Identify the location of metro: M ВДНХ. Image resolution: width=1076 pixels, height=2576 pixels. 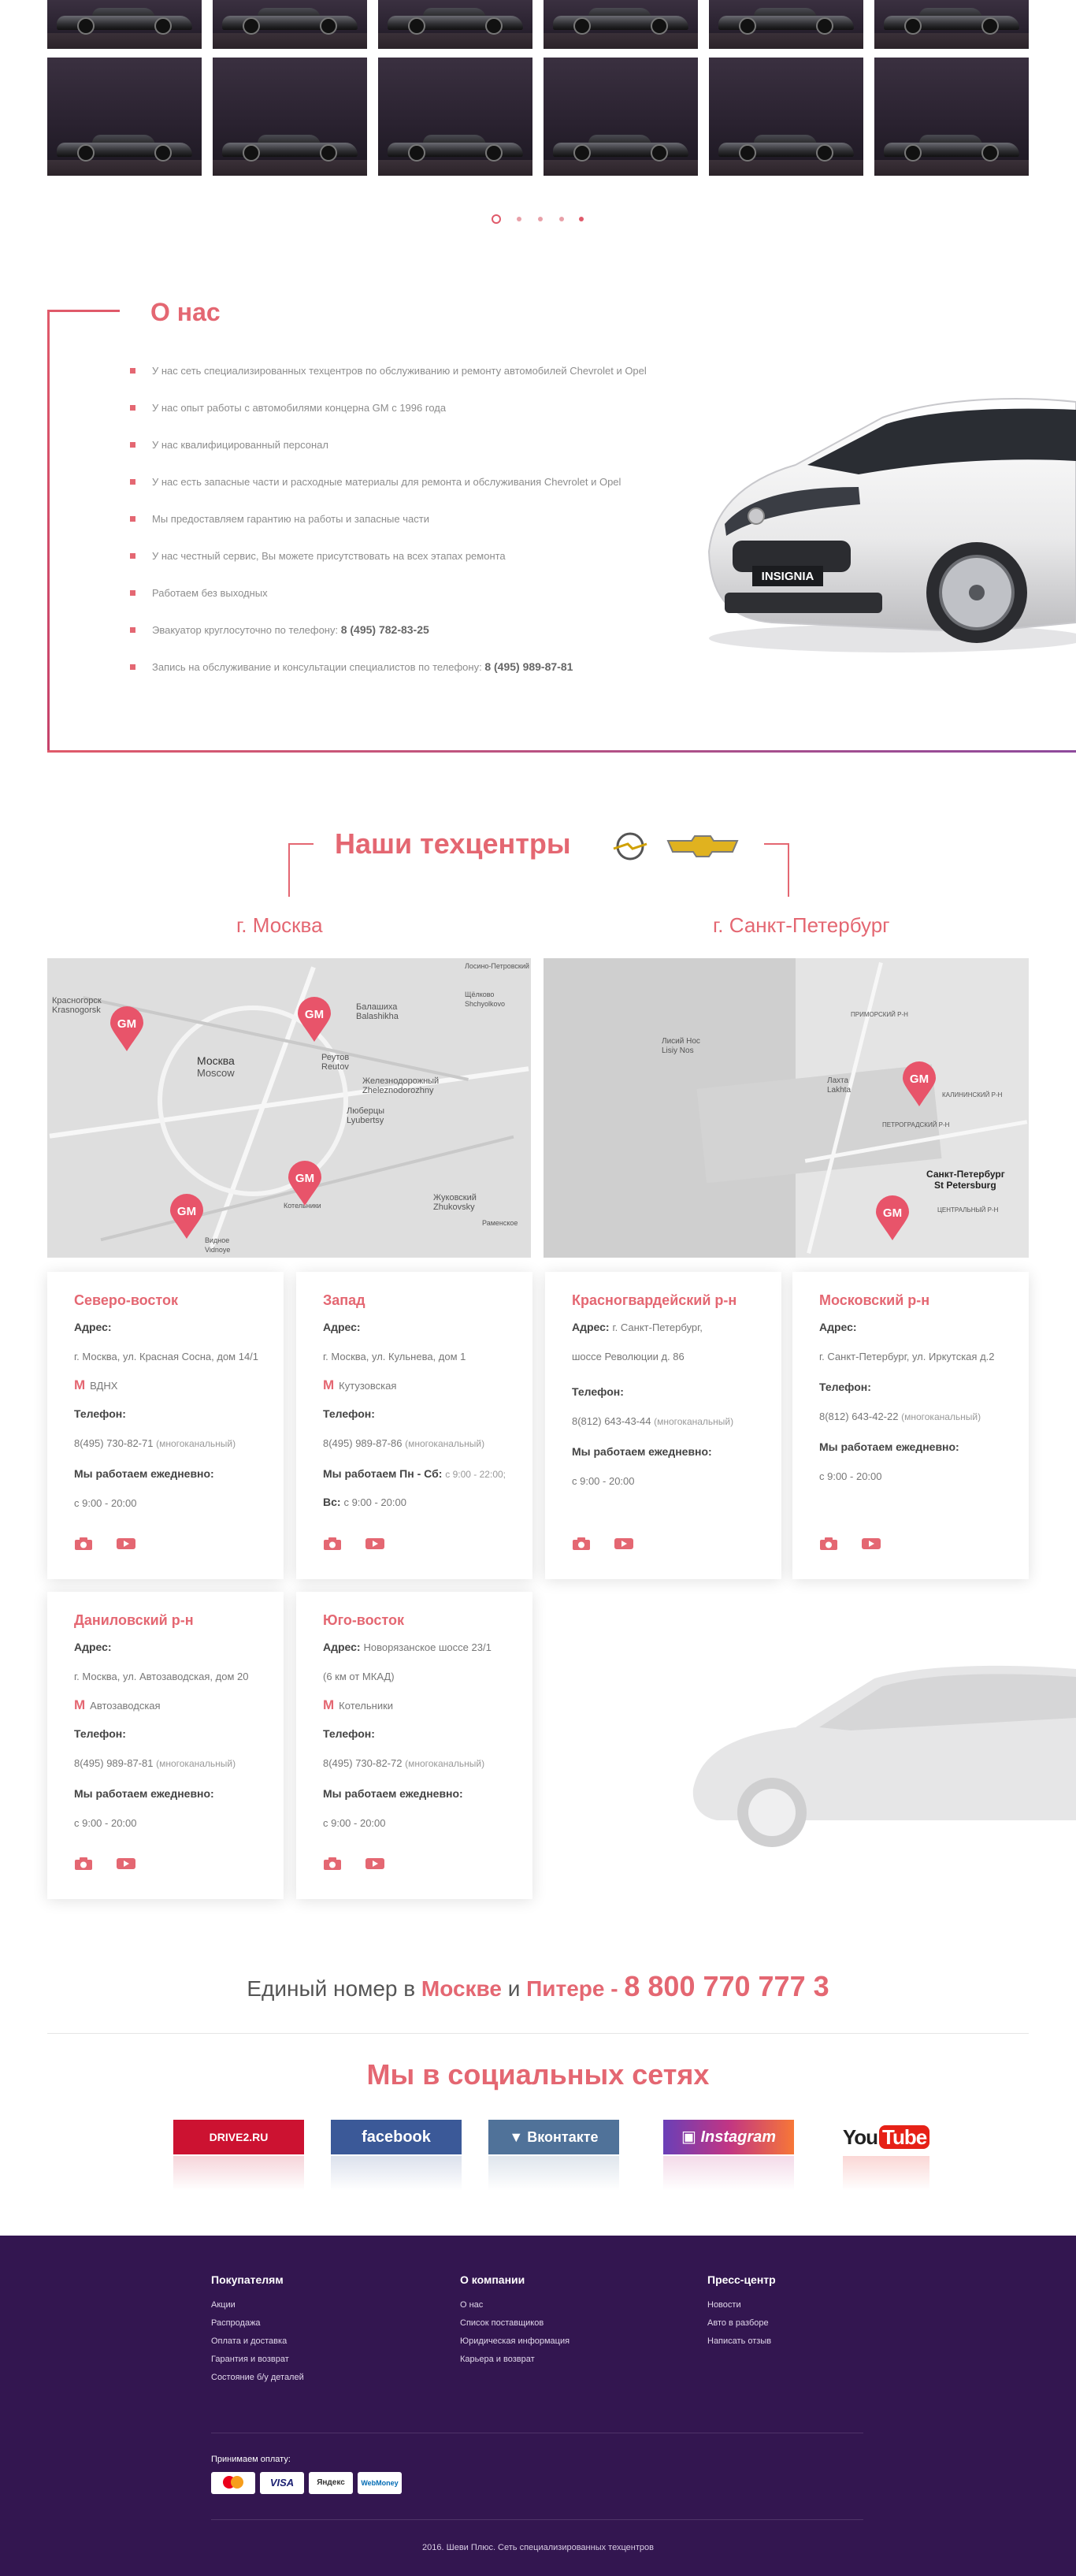
(96, 1384).